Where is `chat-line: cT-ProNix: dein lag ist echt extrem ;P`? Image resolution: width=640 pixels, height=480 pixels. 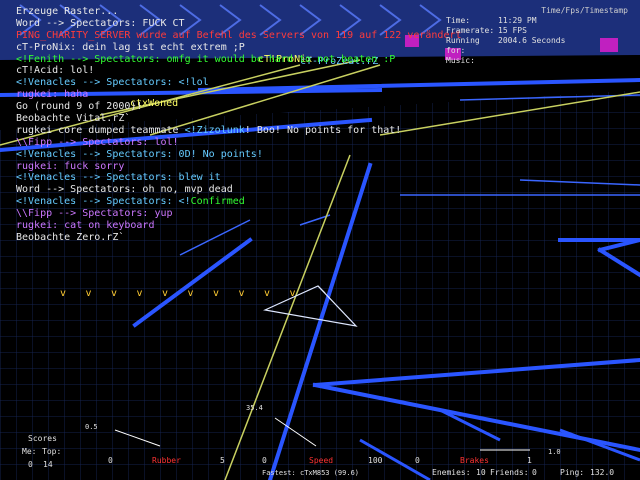 chat-line: cT-ProNix: dein lag ist echt extrem ;P is located at coordinates (251, 48).